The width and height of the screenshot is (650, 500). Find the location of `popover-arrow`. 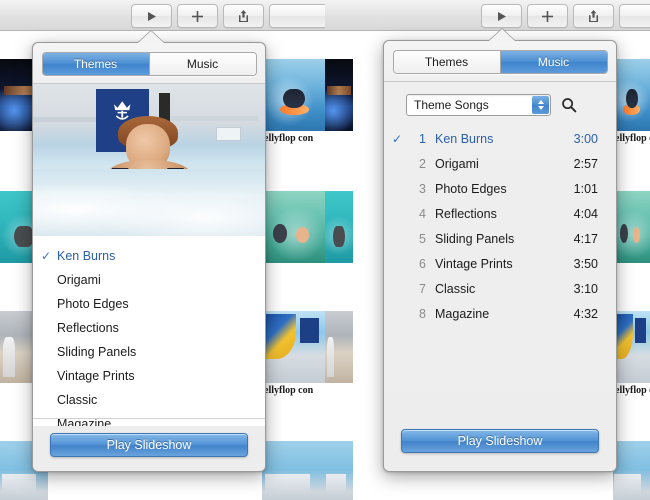

popover-arrow is located at coordinates (151, 37).